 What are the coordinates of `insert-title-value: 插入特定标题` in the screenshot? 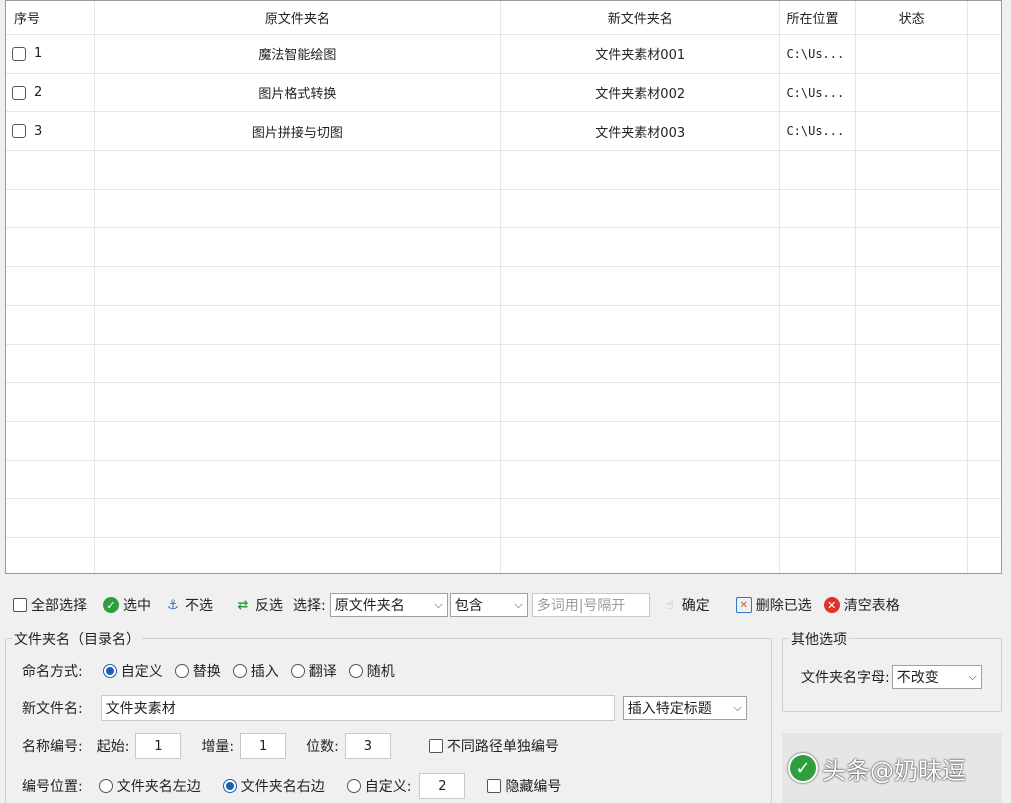 It's located at (669, 709).